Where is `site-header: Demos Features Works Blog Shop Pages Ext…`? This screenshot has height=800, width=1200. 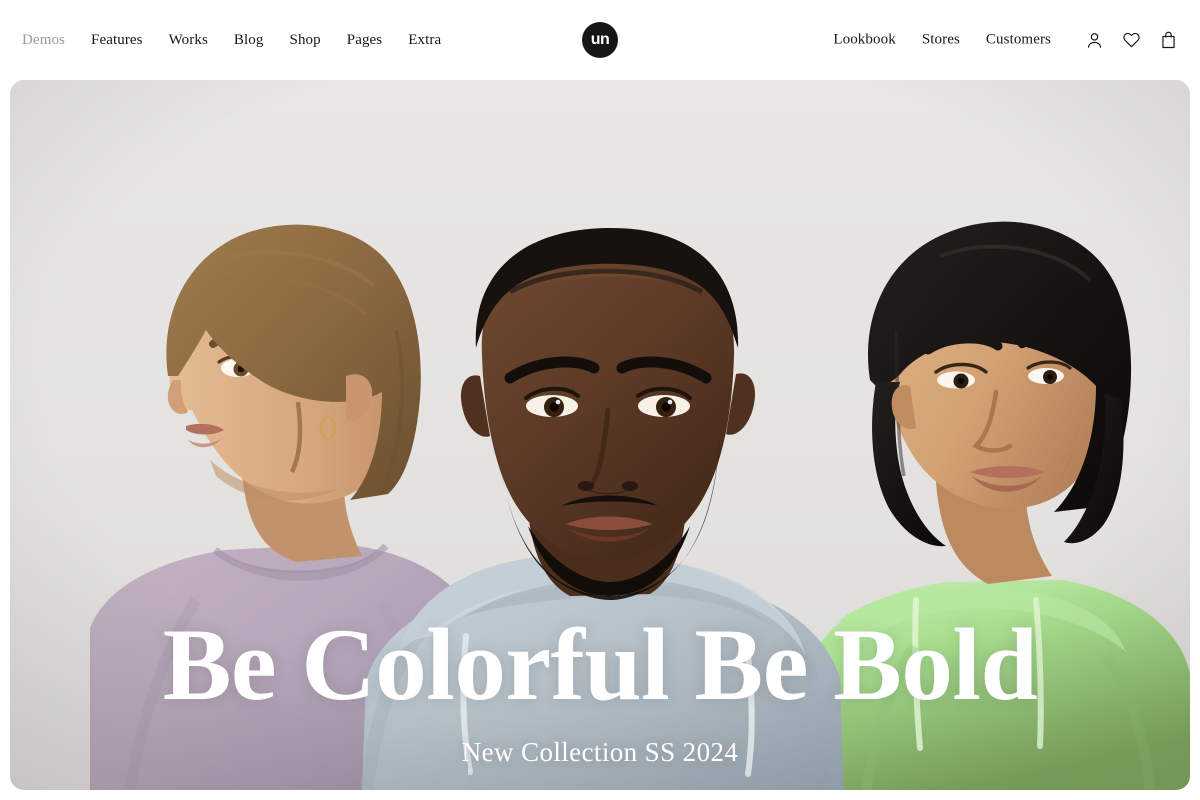
site-header: Demos Features Works Blog Shop Pages Ext… is located at coordinates (600, 40).